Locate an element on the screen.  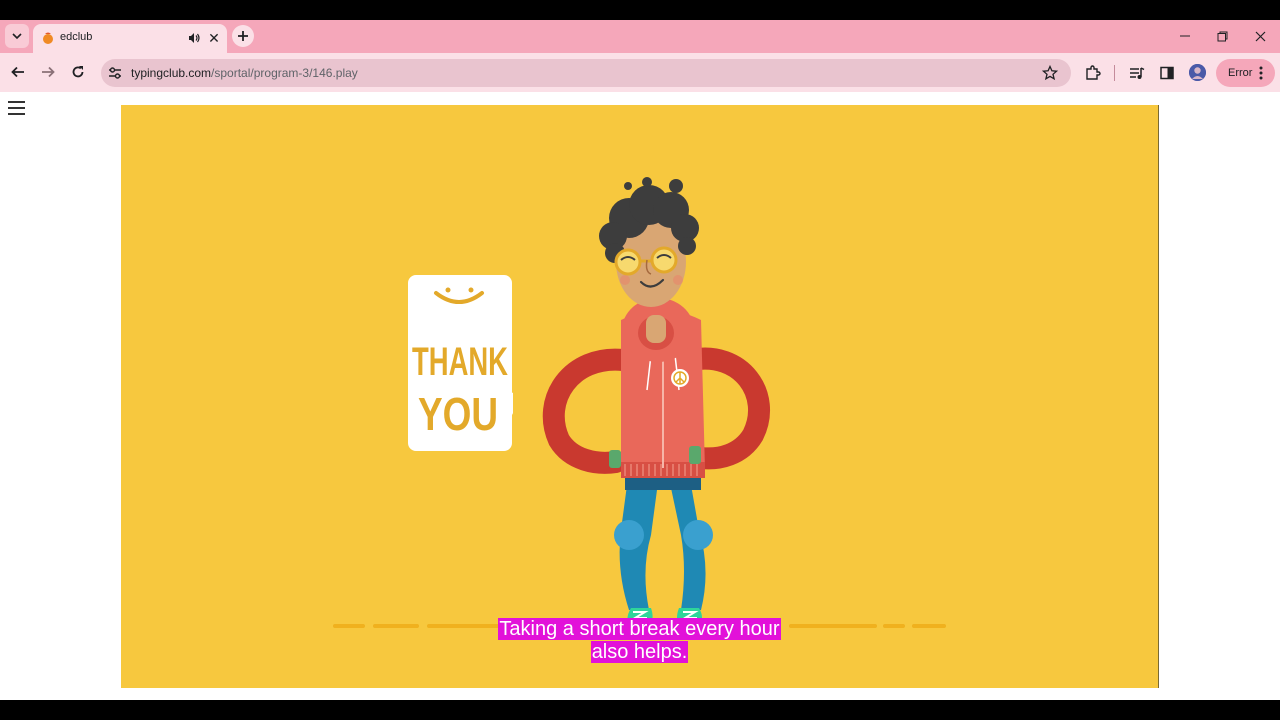
profile-error-button: Error is located at coordinates (1245, 73).